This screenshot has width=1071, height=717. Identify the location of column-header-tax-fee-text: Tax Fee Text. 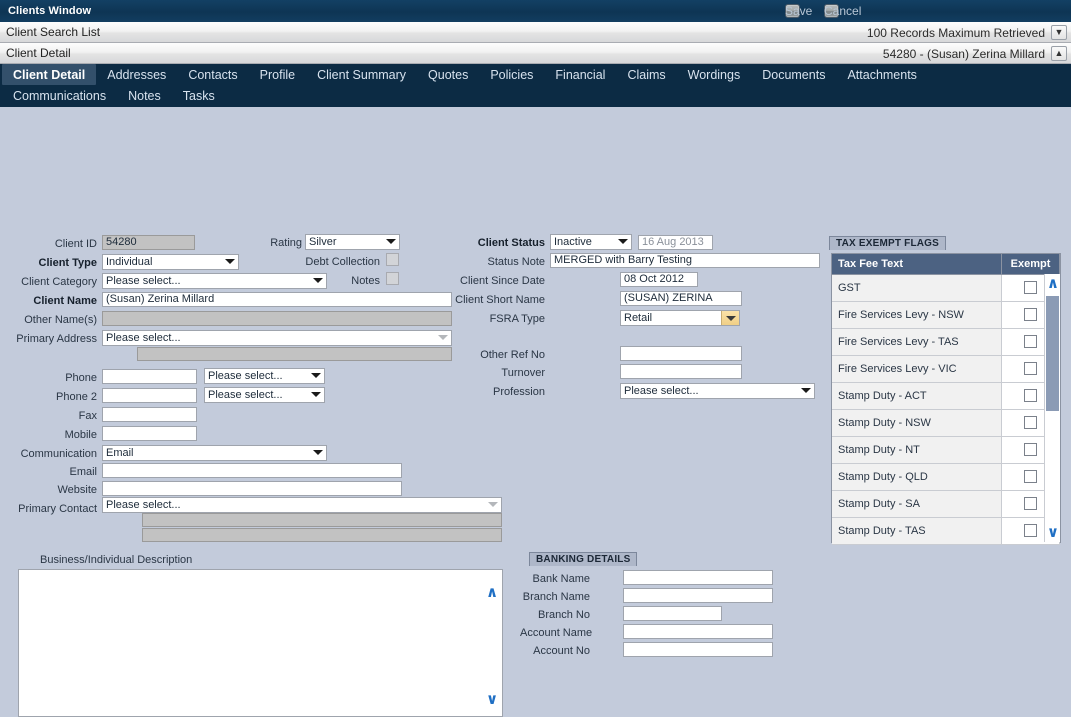
(917, 264).